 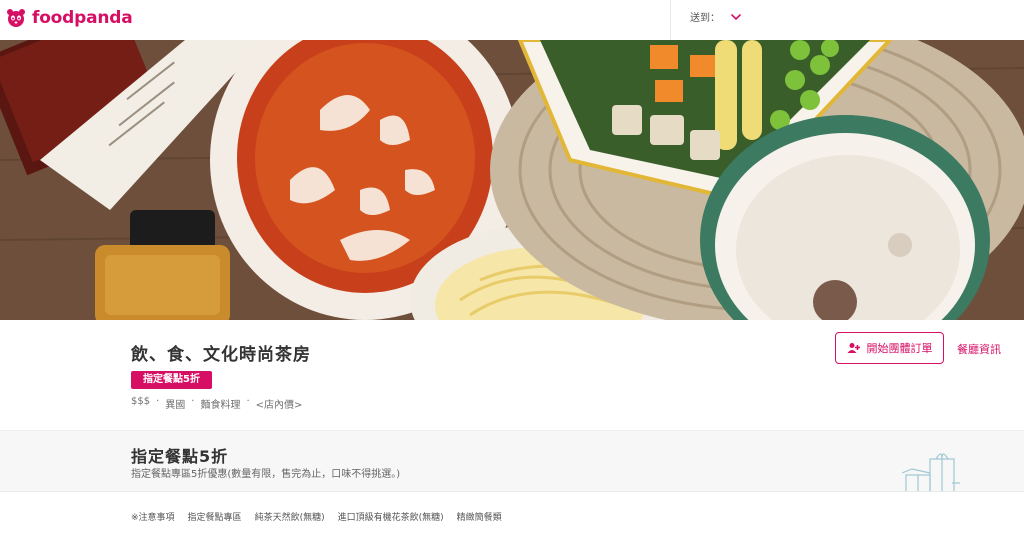 What do you see at coordinates (215, 516) in the screenshot?
I see `category-featured-deals: 指定餐點專區` at bounding box center [215, 516].